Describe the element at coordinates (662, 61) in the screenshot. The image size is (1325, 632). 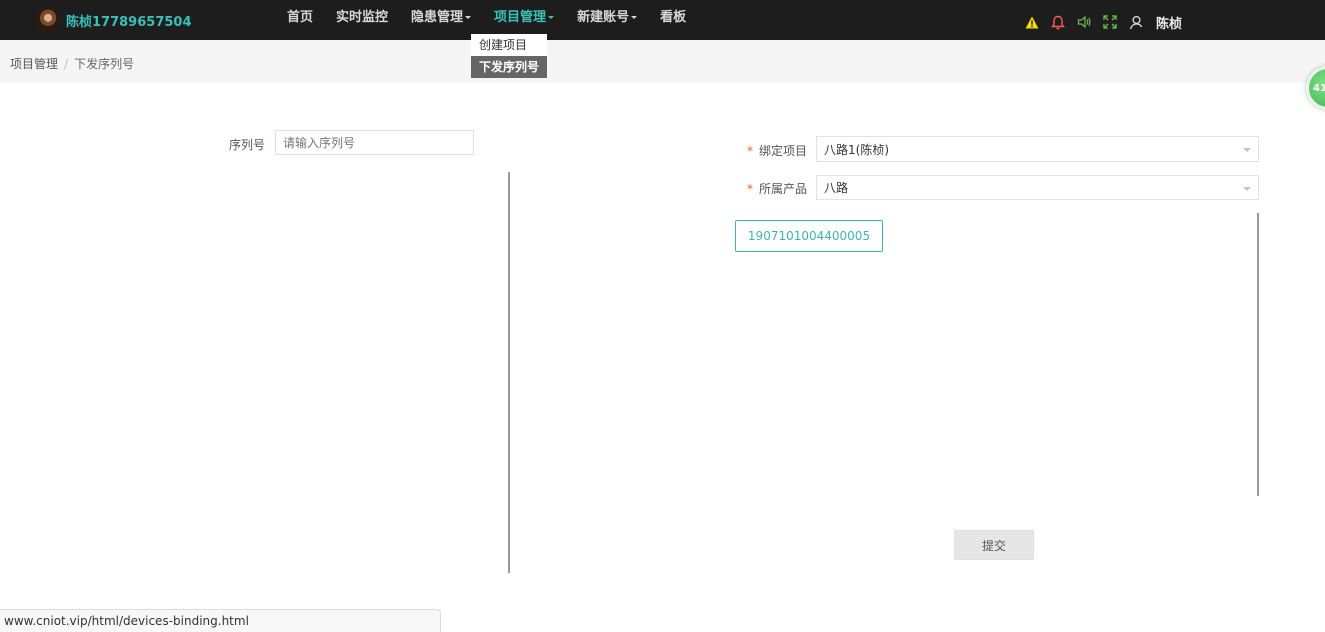
I see `breadcrumb-bar: 项目管理 / 下发序列号` at that location.